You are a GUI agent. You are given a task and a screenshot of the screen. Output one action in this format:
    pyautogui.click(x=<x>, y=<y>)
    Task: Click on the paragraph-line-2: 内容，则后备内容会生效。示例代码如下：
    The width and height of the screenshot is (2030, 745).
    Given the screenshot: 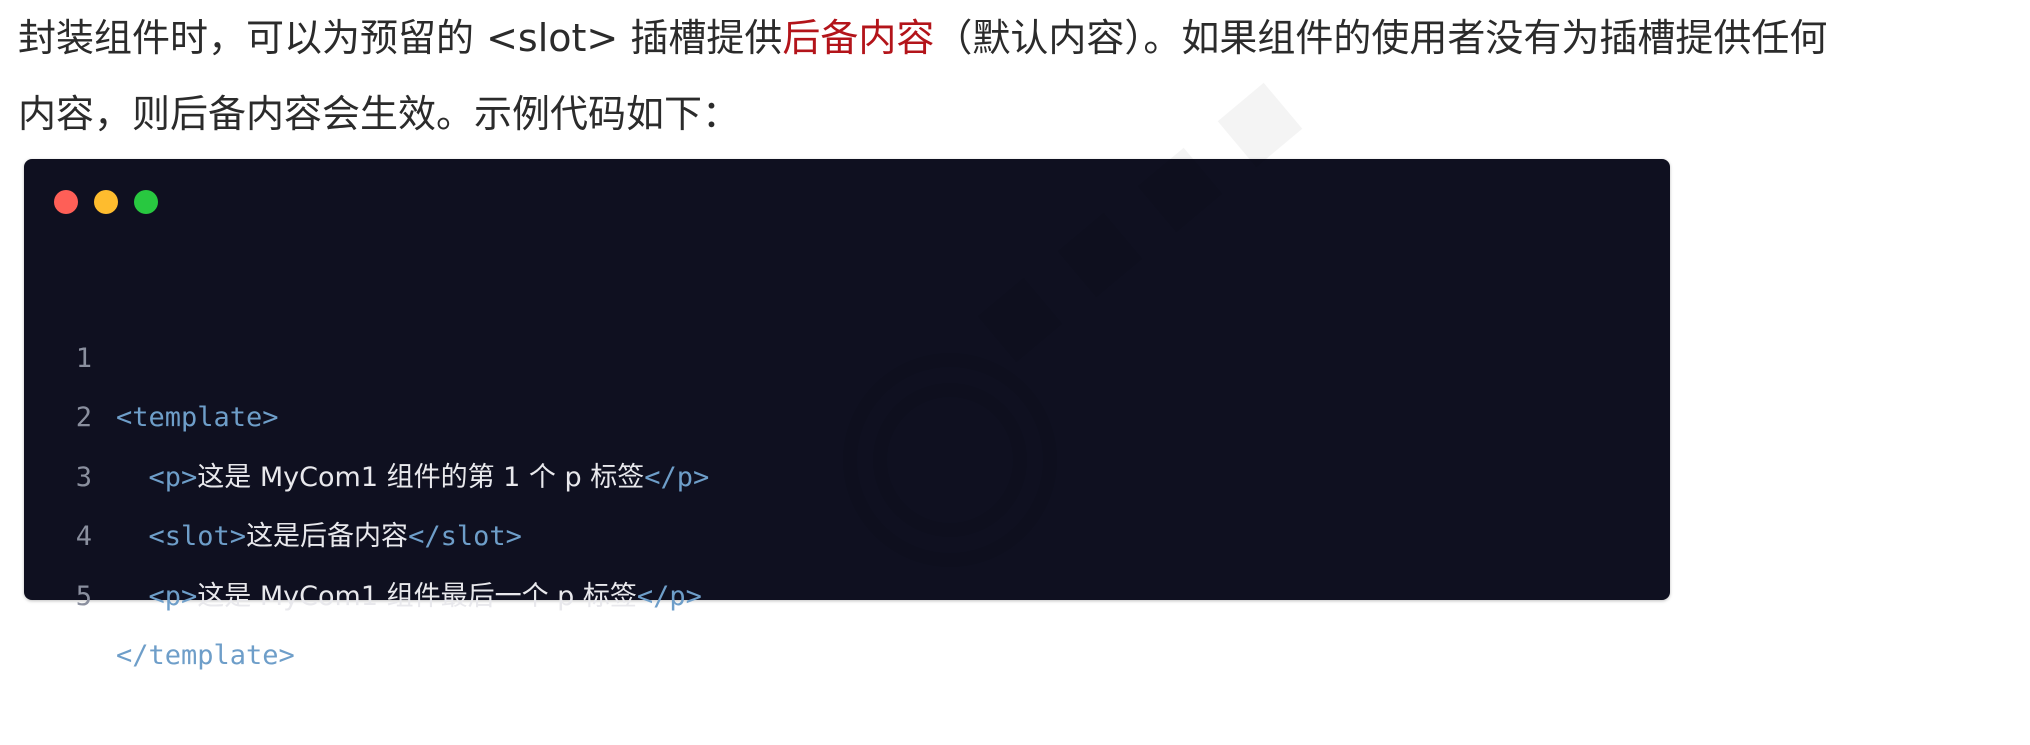 What is the action you would take?
    pyautogui.click(x=379, y=114)
    